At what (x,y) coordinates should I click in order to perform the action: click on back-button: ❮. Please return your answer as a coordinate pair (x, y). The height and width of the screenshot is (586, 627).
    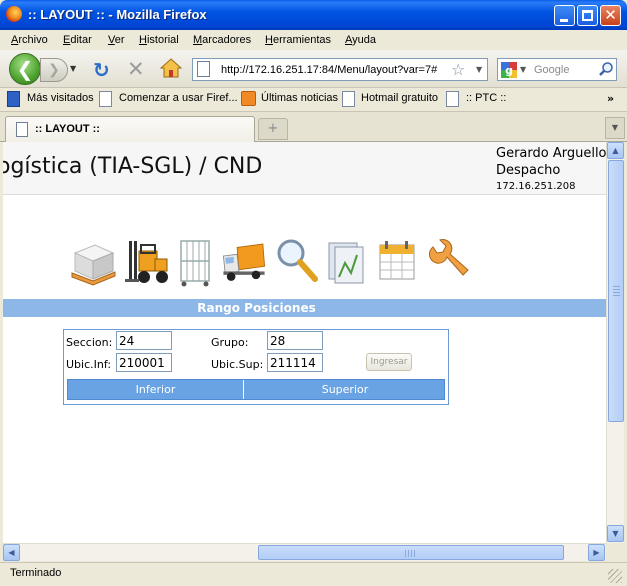
    Looking at the image, I should click on (25, 69).